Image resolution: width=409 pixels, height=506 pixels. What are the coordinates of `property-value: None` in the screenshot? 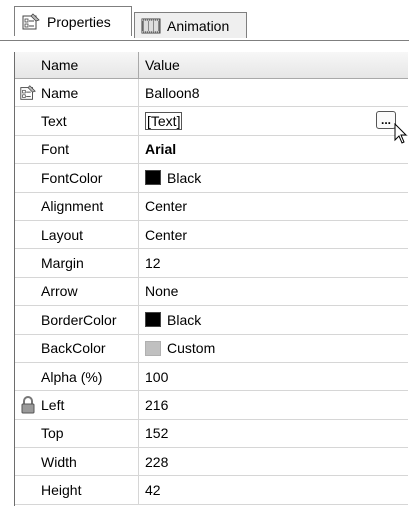 It's located at (161, 291).